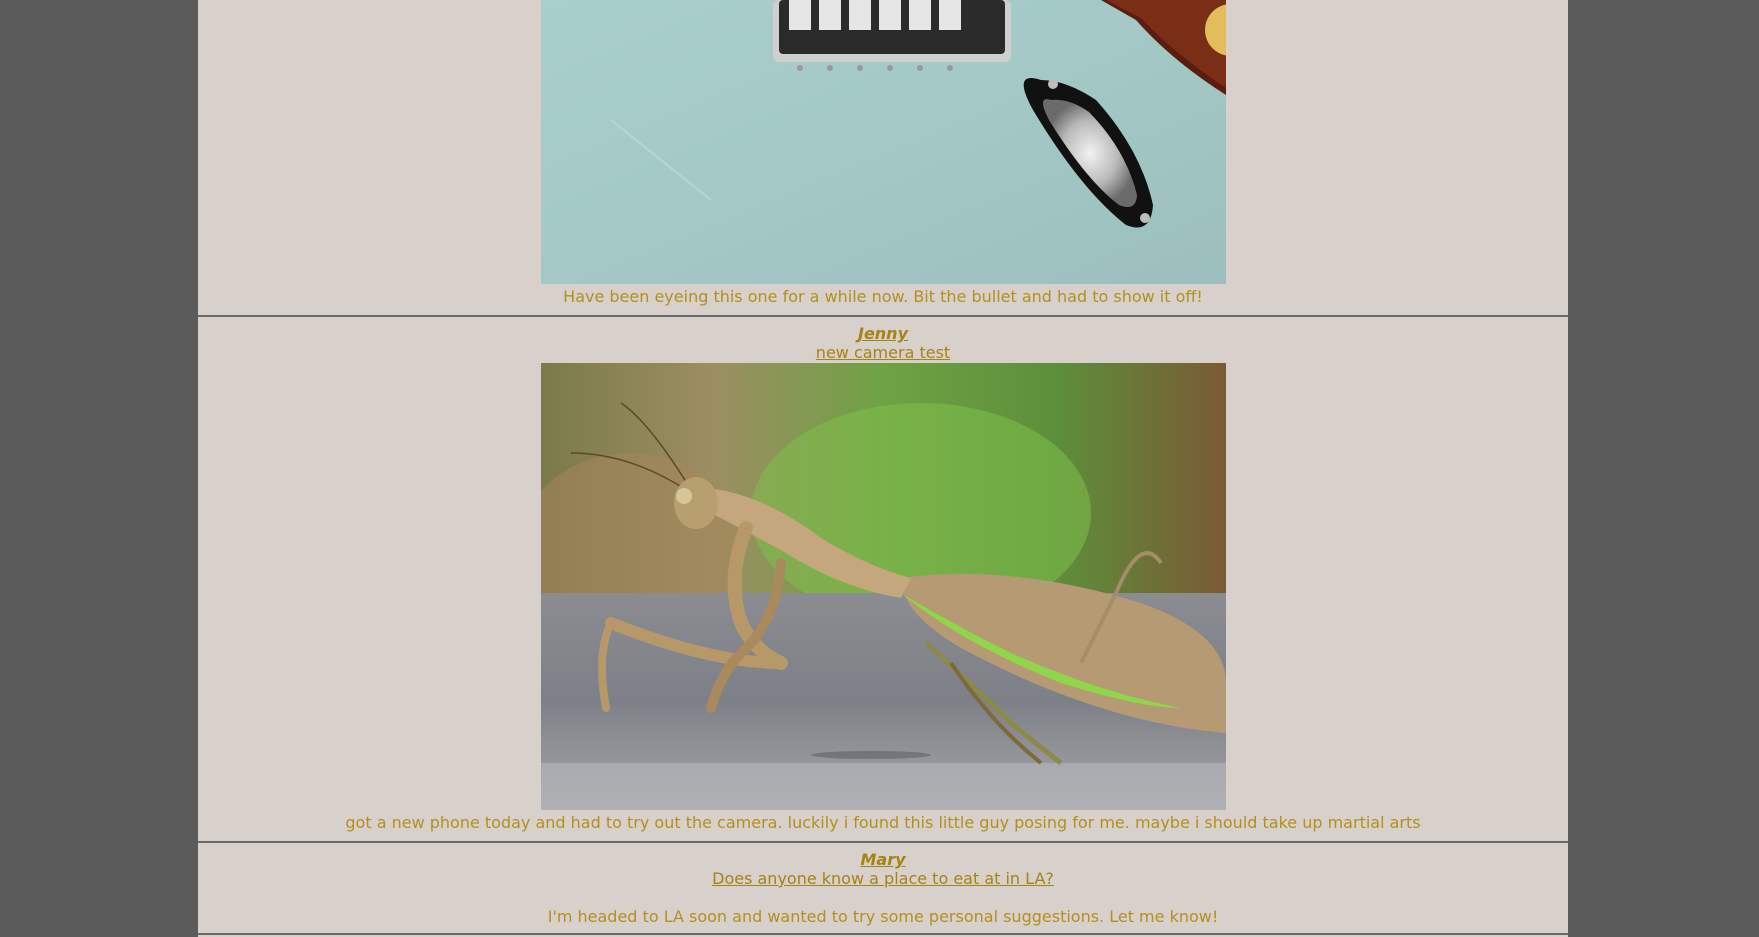 Image resolution: width=1759 pixels, height=937 pixels. What do you see at coordinates (883, 860) in the screenshot?
I see `post-author-link: Mary` at bounding box center [883, 860].